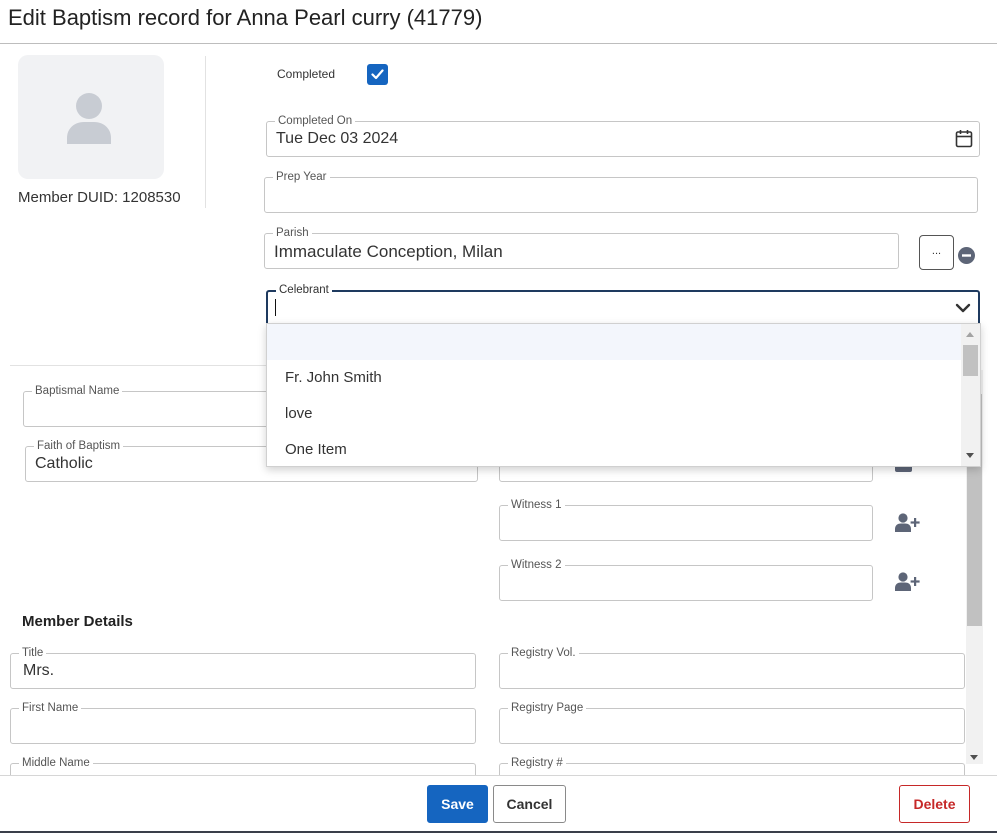  What do you see at coordinates (970, 455) in the screenshot?
I see `dropdown-scroll-down-arrow` at bounding box center [970, 455].